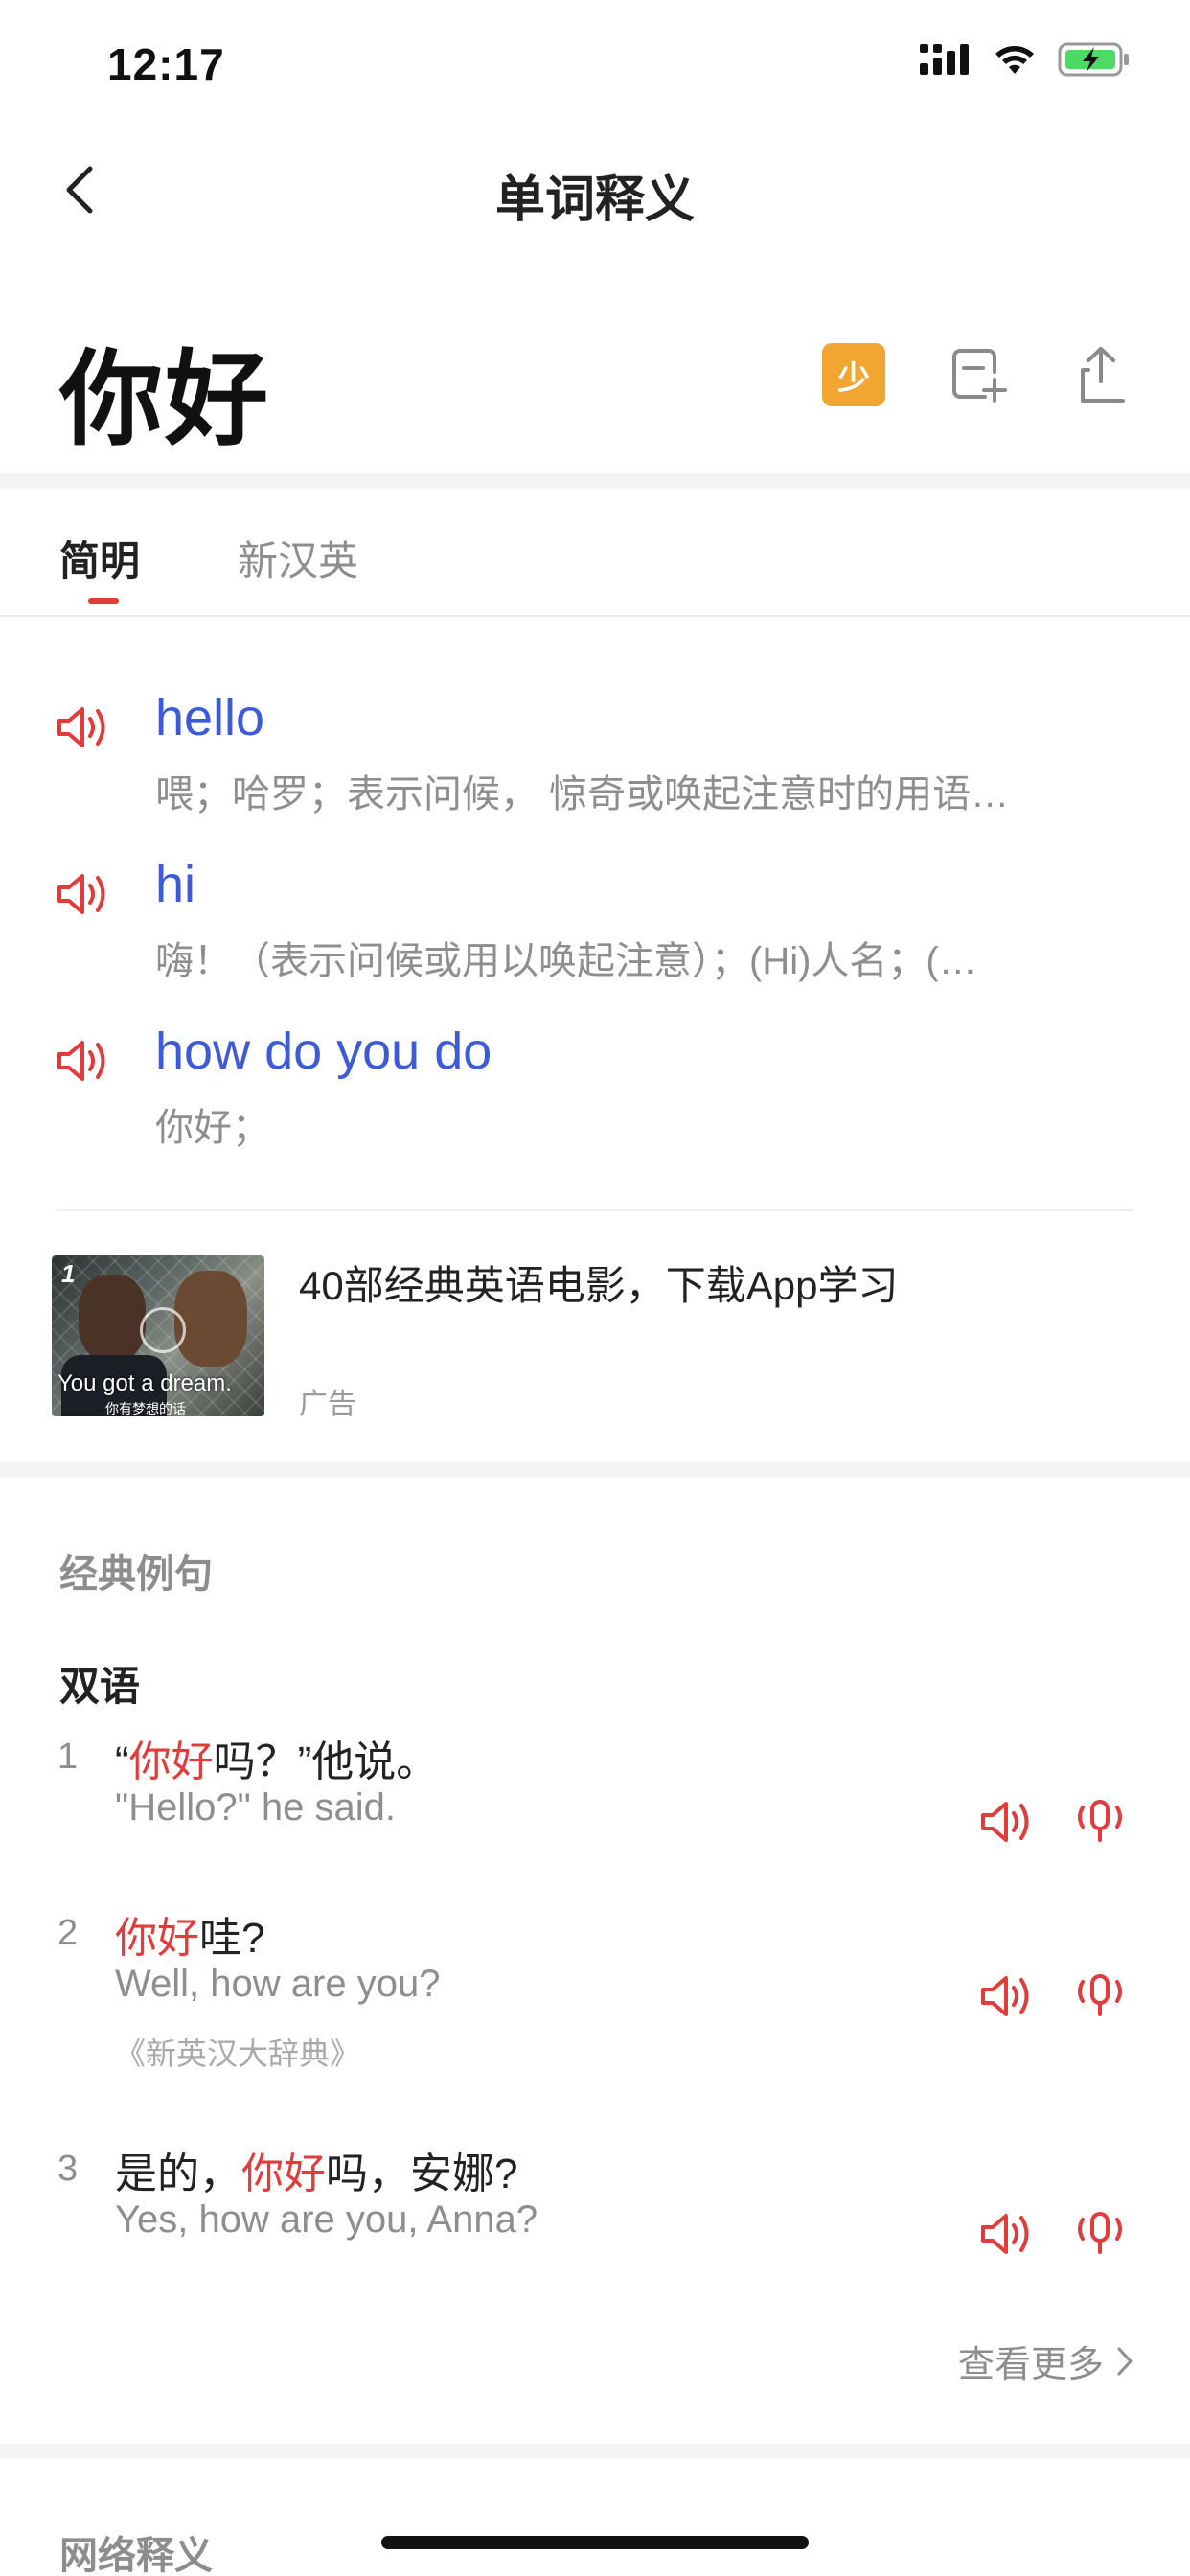  What do you see at coordinates (68, 2169) in the screenshot?
I see `example-number: 3` at bounding box center [68, 2169].